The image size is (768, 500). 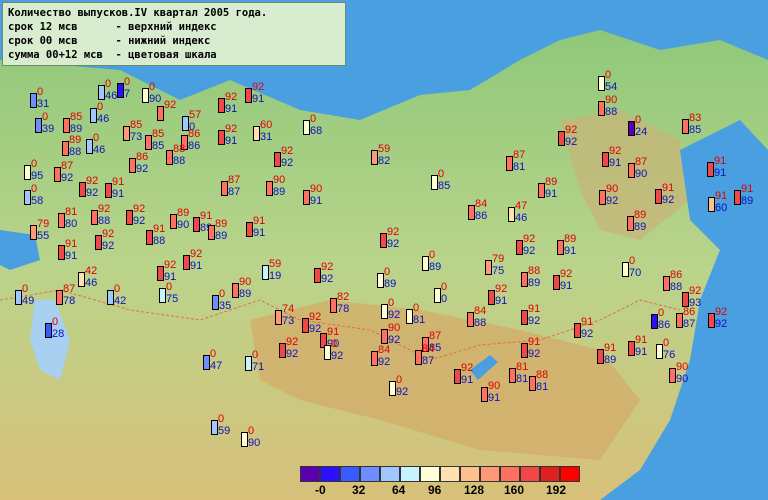 I want to click on station-upper-index: 91, so click(x=206, y=216).